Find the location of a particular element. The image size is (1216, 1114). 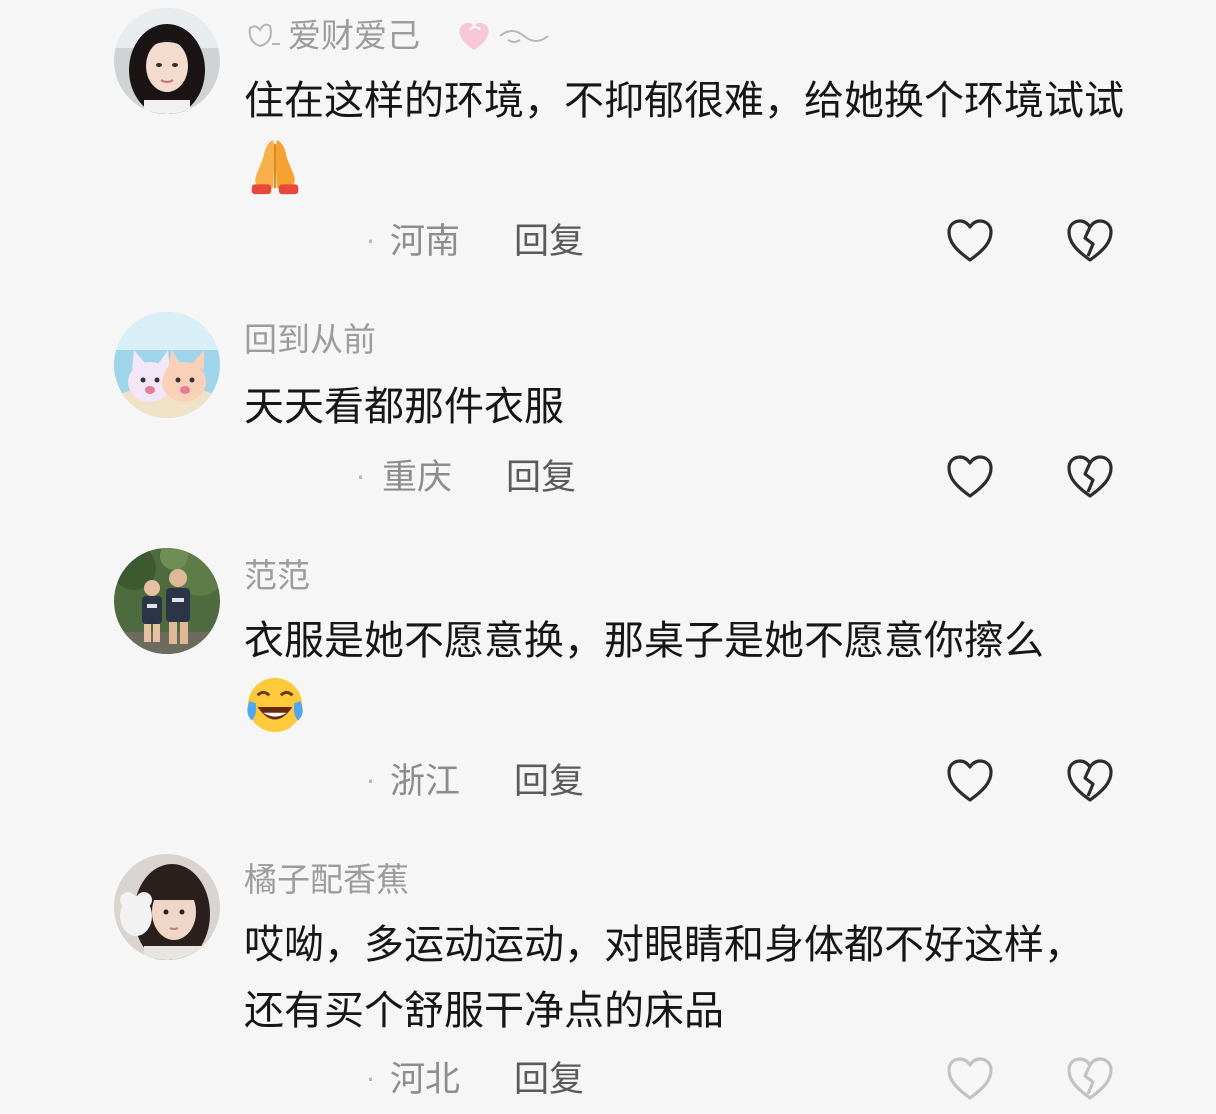

username-heart-decoration is located at coordinates (502, 36).